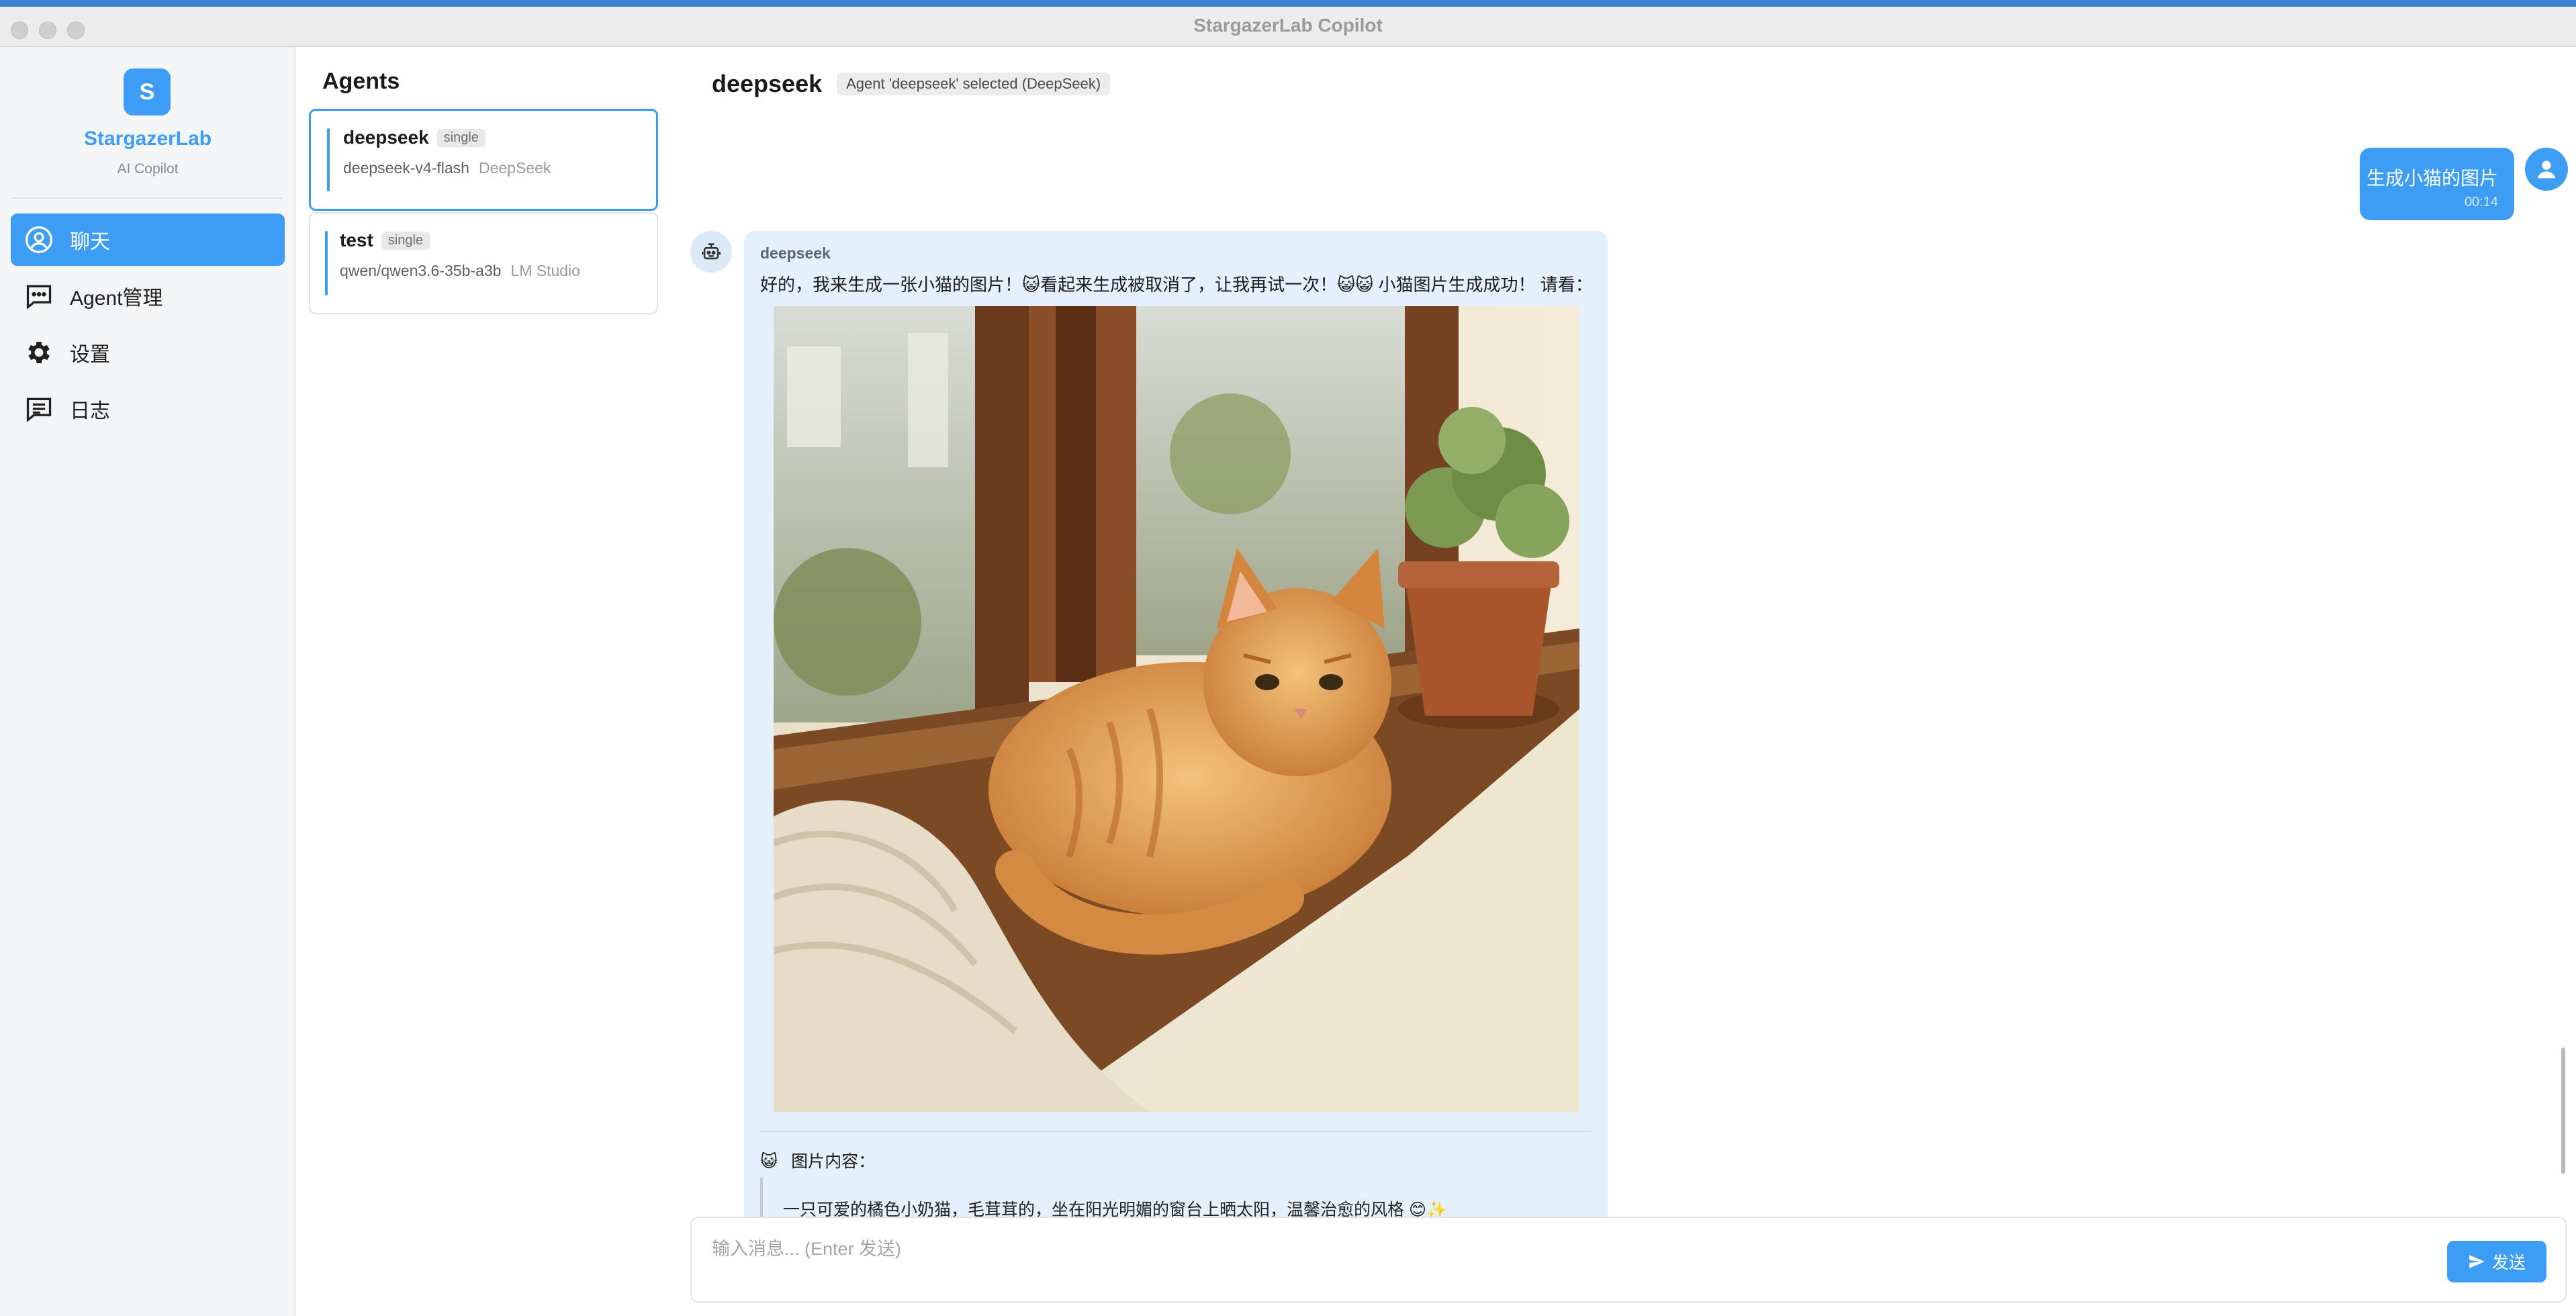 This screenshot has height=1316, width=2576. I want to click on assistant-sender: deepseek, so click(795, 253).